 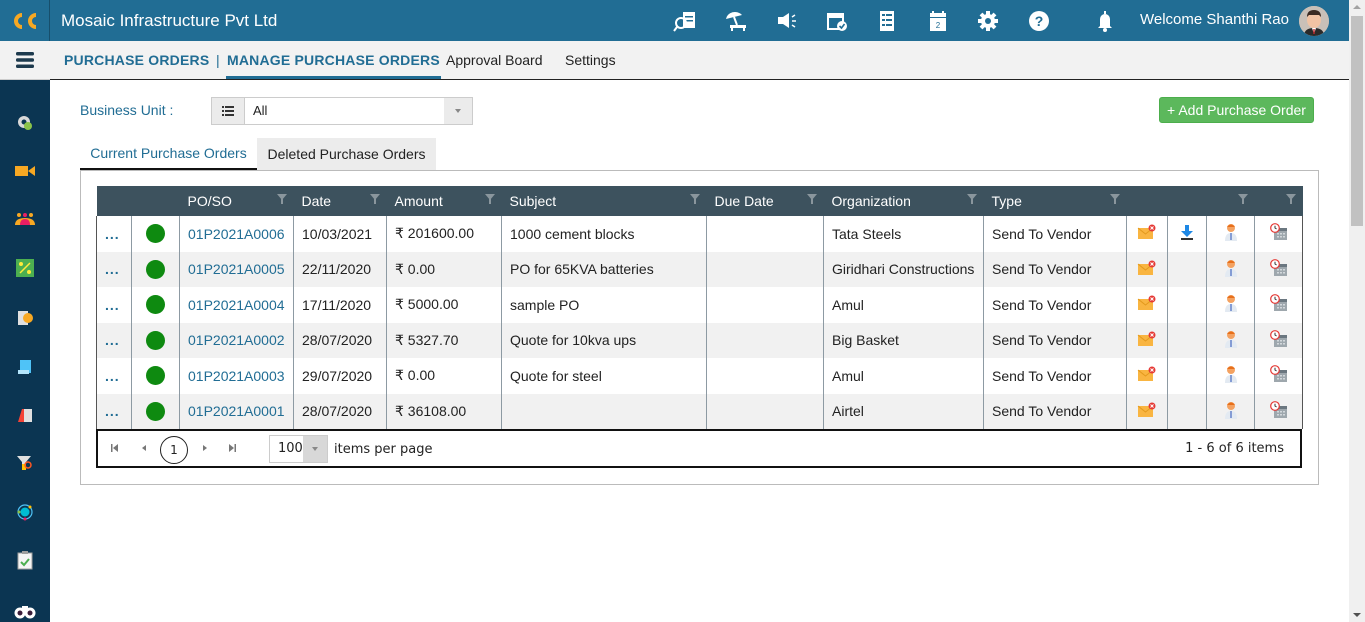 What do you see at coordinates (205, 448) in the screenshot?
I see `next-page-icon` at bounding box center [205, 448].